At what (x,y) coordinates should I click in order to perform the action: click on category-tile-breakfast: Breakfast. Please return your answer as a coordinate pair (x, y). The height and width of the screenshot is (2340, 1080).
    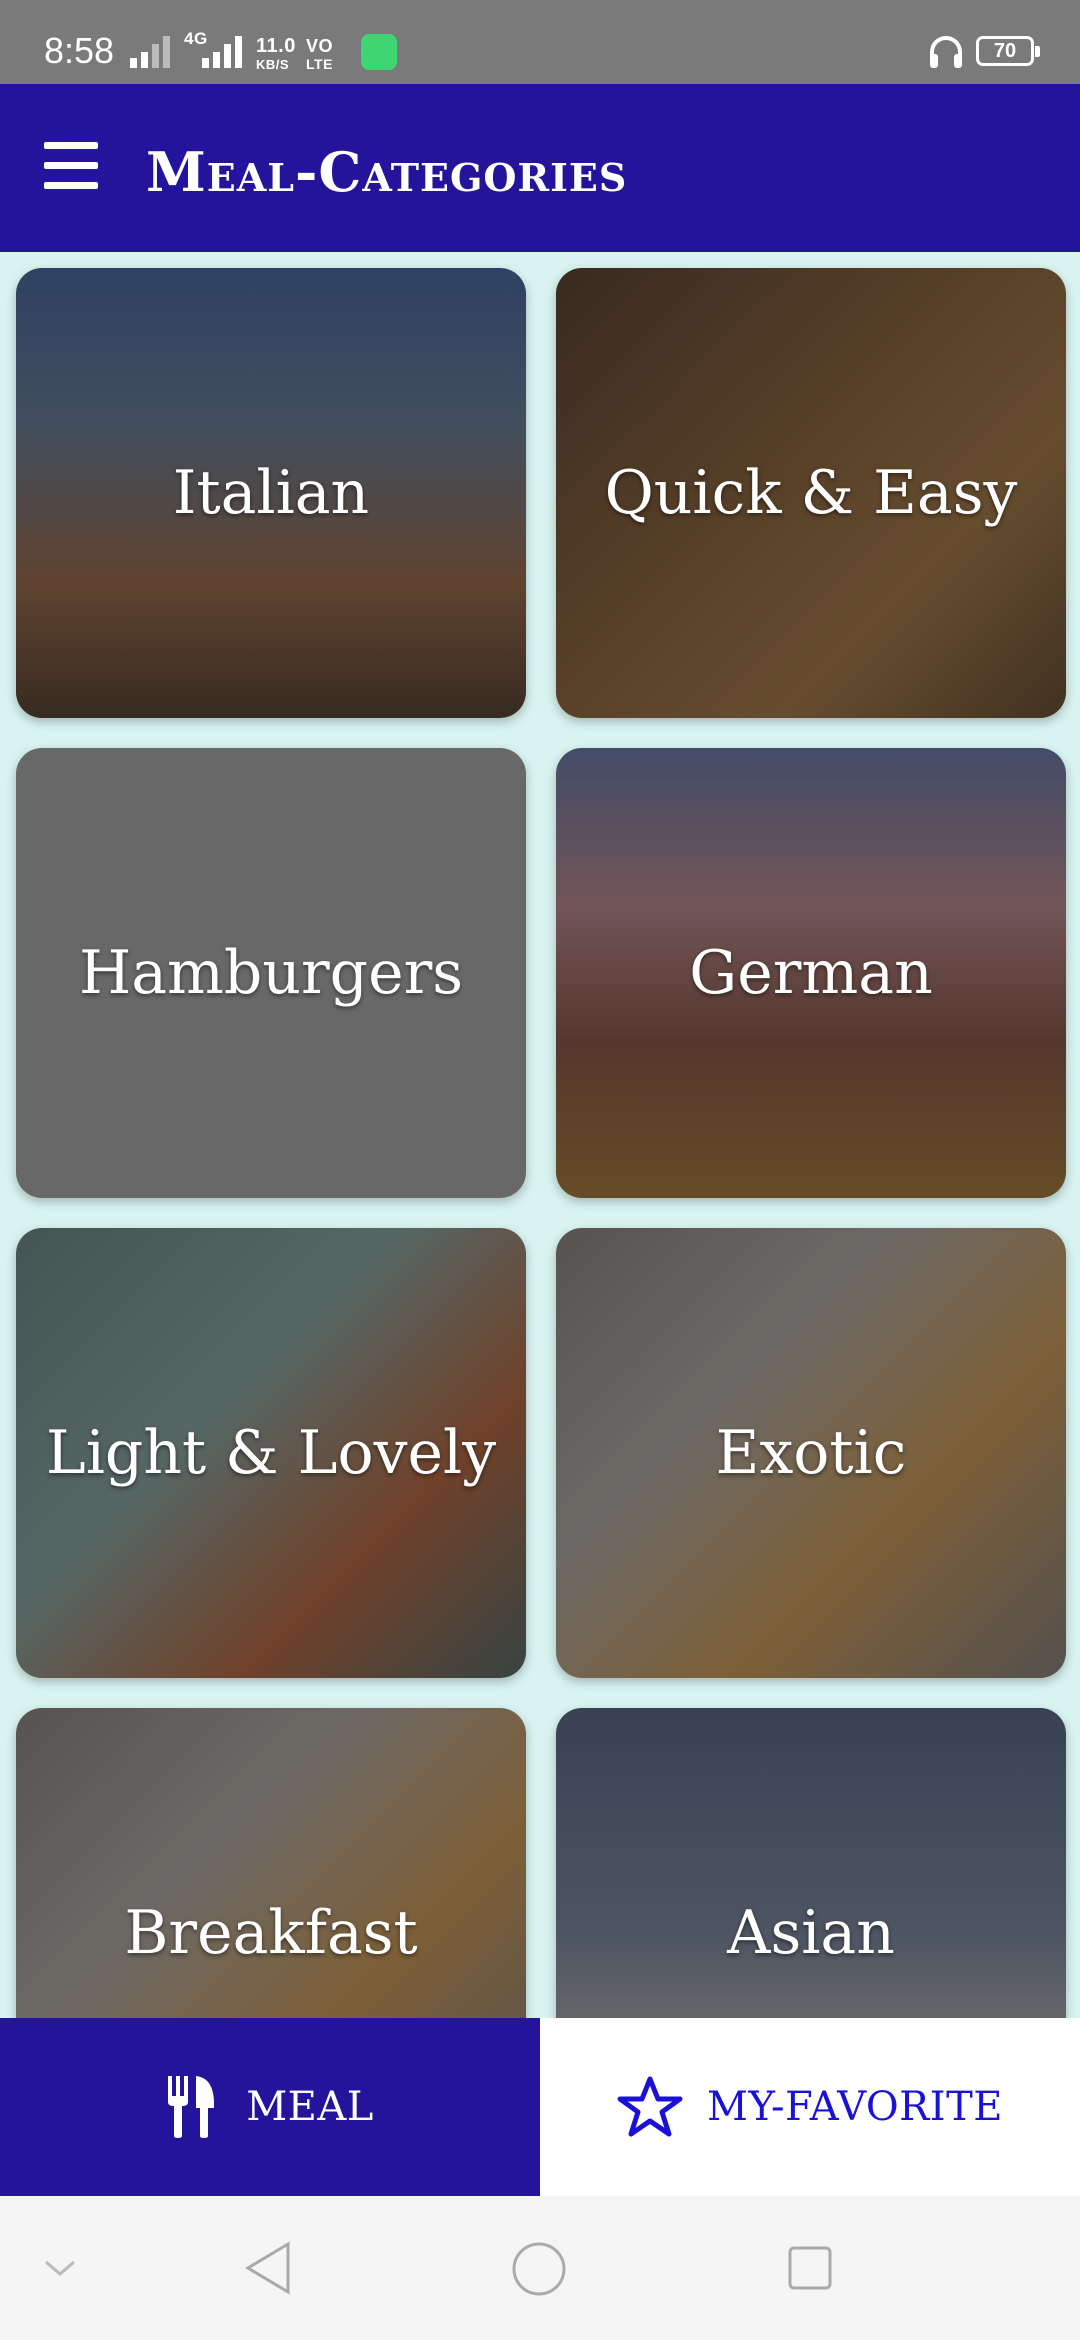
    Looking at the image, I should click on (271, 1863).